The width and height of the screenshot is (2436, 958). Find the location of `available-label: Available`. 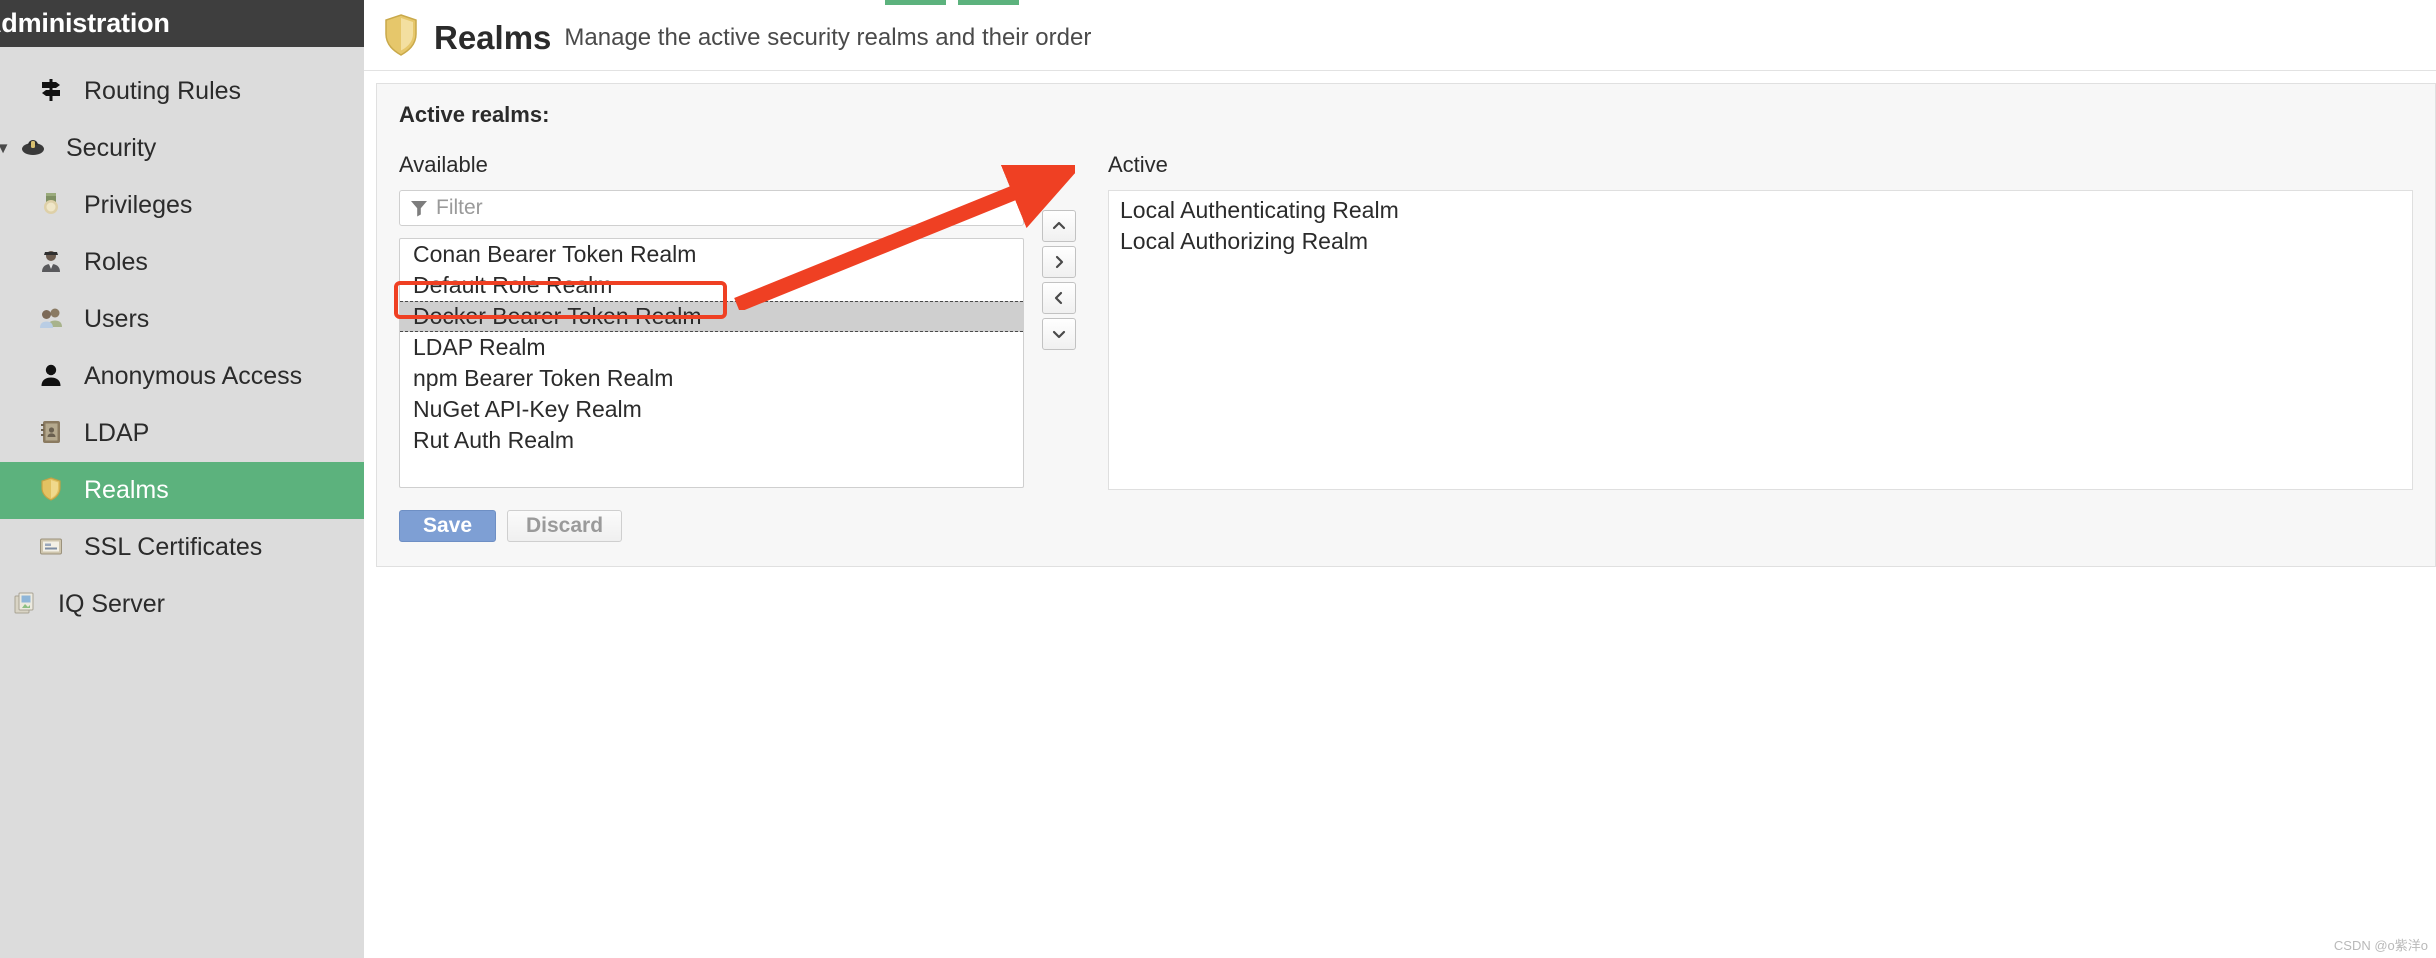

available-label: Available is located at coordinates (443, 164).